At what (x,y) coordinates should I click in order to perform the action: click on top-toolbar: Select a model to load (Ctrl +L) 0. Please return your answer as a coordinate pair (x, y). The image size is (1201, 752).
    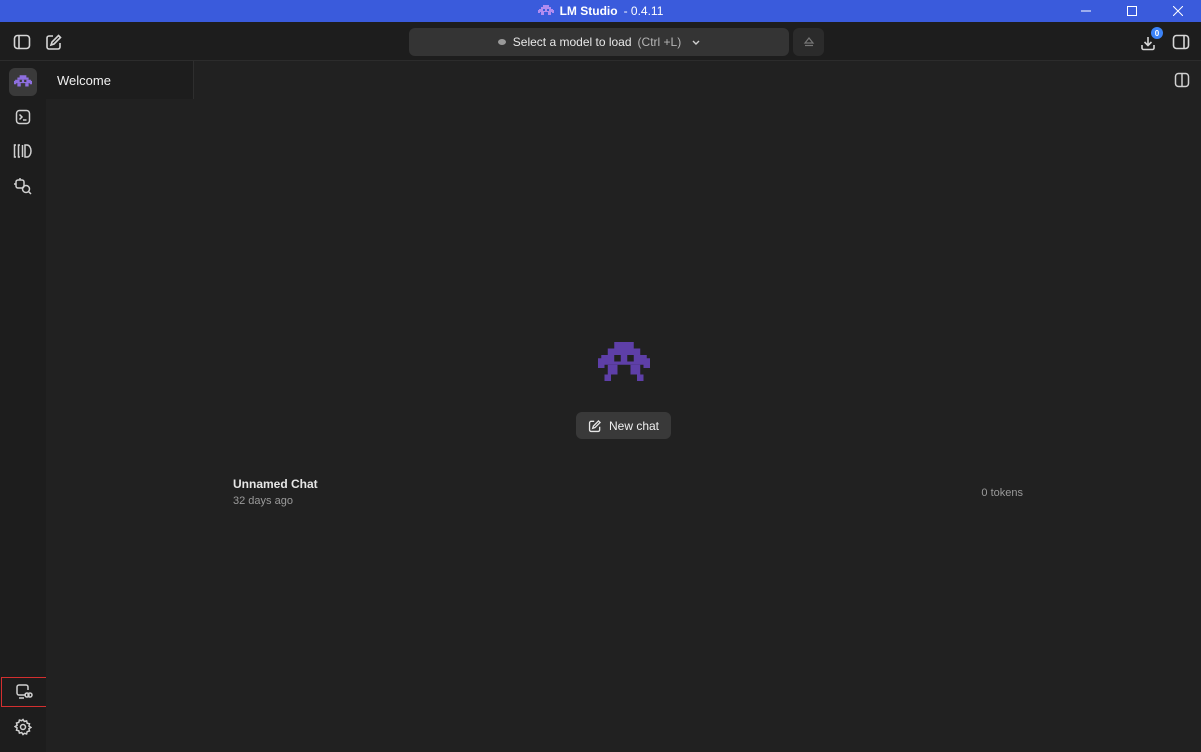
    Looking at the image, I should click on (600, 41).